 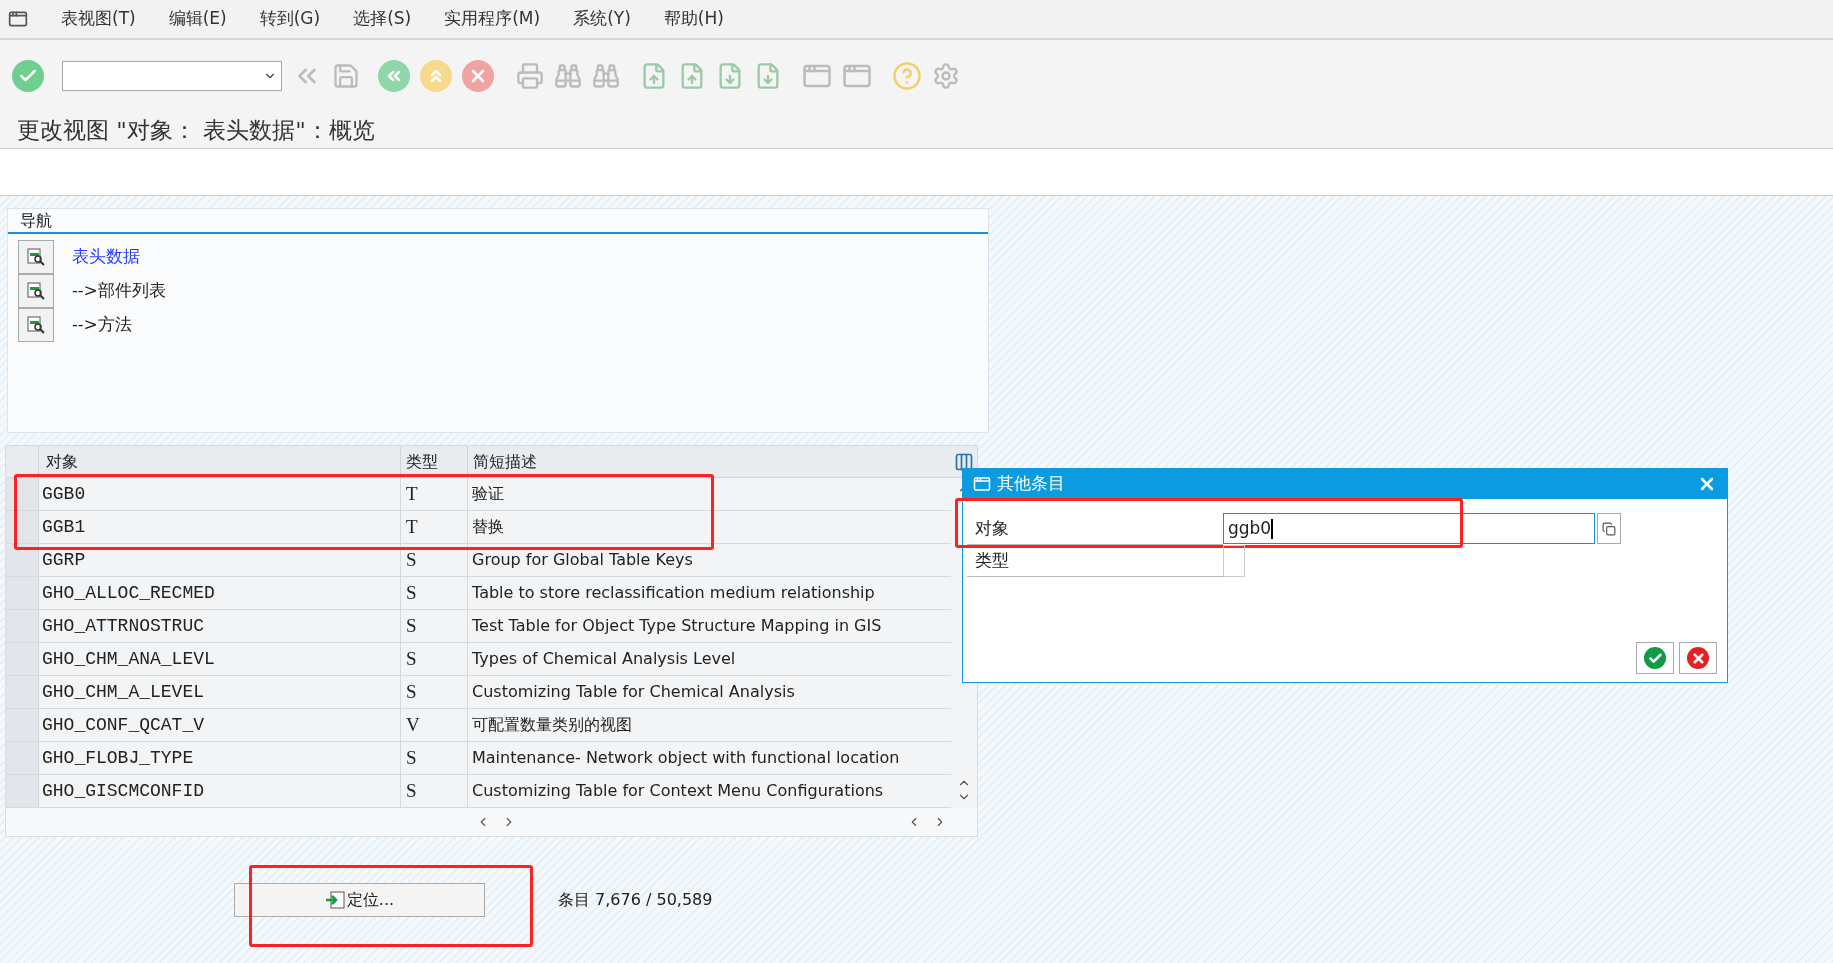 What do you see at coordinates (946, 76) in the screenshot?
I see `settings-icon` at bounding box center [946, 76].